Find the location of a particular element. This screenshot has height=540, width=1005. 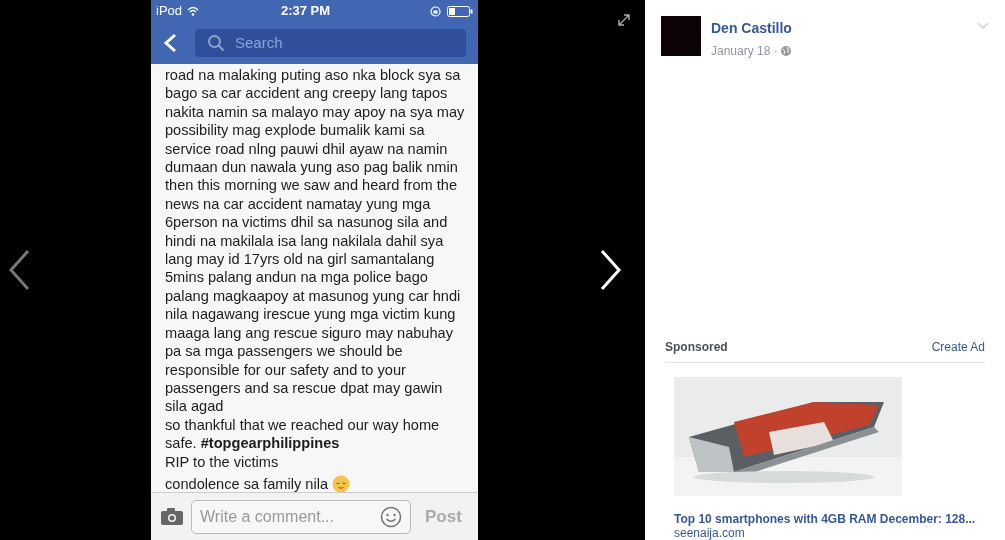

post-text-line: responsible for our safety and to your is located at coordinates (285, 369).